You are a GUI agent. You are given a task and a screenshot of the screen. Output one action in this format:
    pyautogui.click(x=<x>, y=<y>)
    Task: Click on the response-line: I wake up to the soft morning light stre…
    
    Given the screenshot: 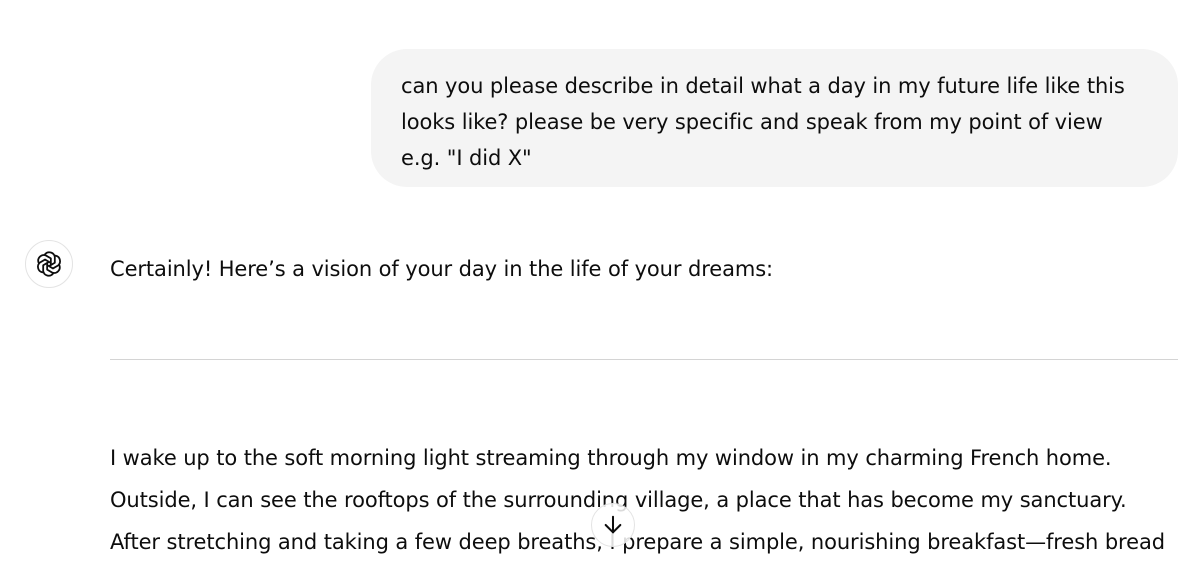 What is the action you would take?
    pyautogui.click(x=611, y=458)
    